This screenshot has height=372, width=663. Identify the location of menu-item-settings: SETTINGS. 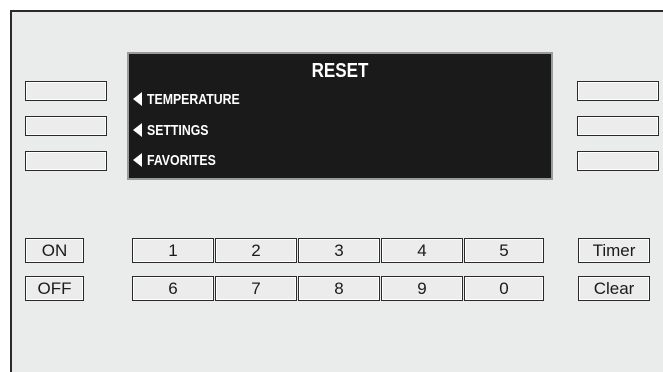
(177, 130).